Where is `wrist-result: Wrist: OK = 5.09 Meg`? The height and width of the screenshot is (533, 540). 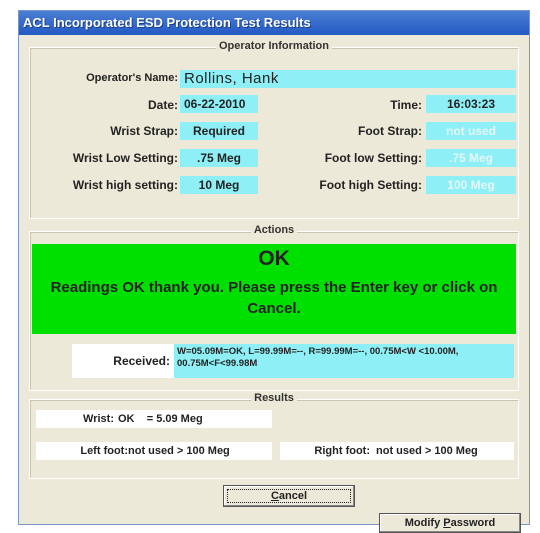 wrist-result: Wrist: OK = 5.09 Meg is located at coordinates (154, 419).